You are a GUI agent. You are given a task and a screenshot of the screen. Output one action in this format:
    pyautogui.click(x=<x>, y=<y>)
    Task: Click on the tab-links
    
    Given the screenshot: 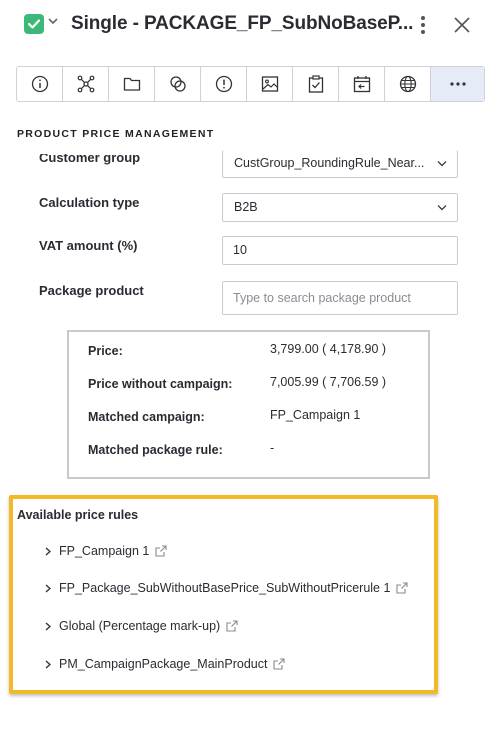 What is the action you would take?
    pyautogui.click(x=178, y=84)
    